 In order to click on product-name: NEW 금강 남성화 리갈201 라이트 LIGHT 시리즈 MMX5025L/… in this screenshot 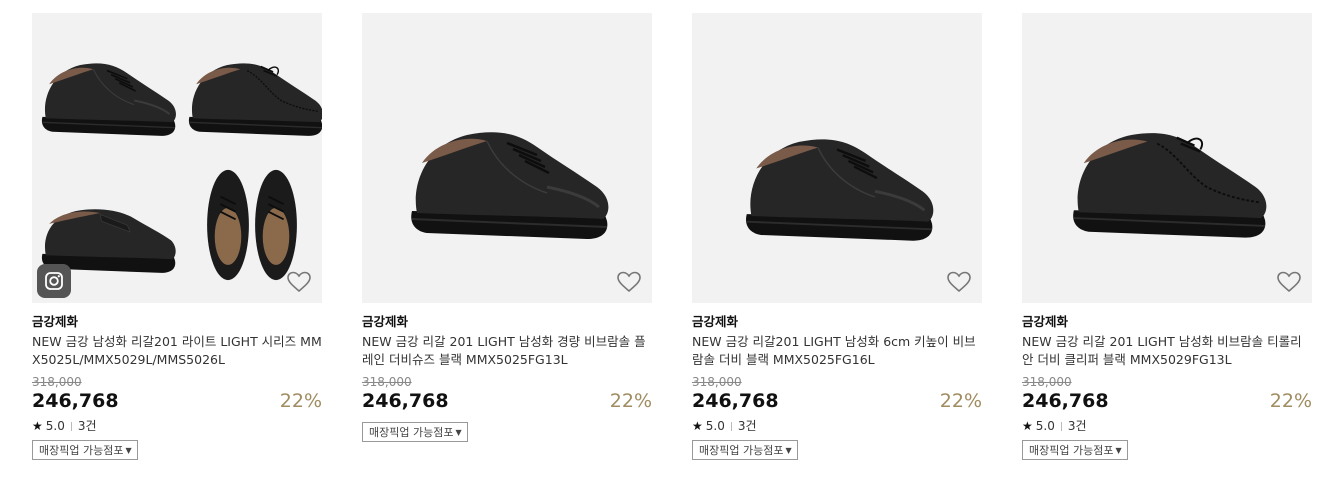, I will do `click(177, 351)`.